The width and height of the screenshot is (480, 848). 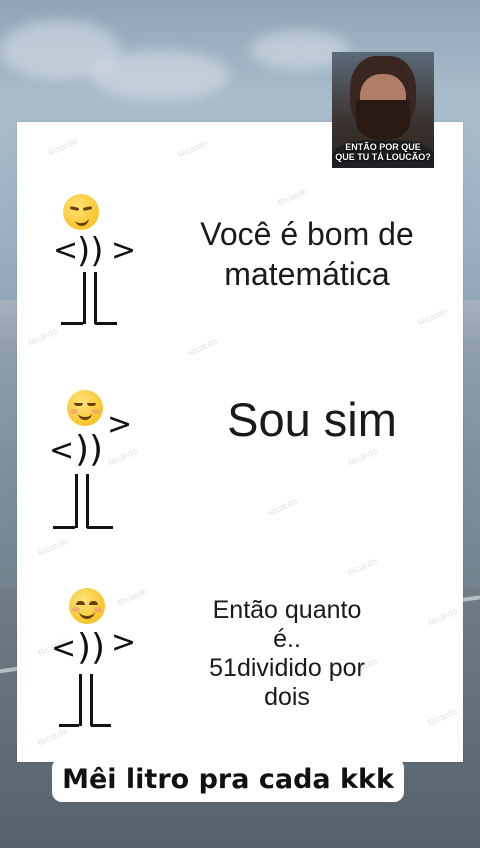 I want to click on text-line: Sou sim, so click(x=312, y=419).